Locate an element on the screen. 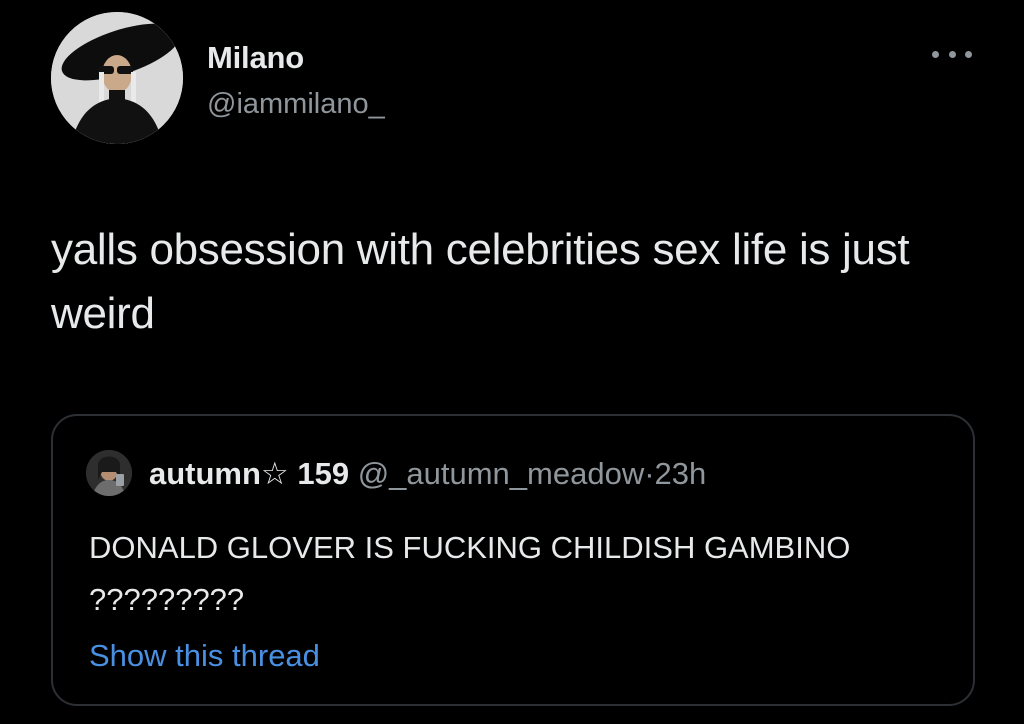  quoted-tweet-header: autumn☆ 159 @_autumn_meadow·23h is located at coordinates (427, 474).